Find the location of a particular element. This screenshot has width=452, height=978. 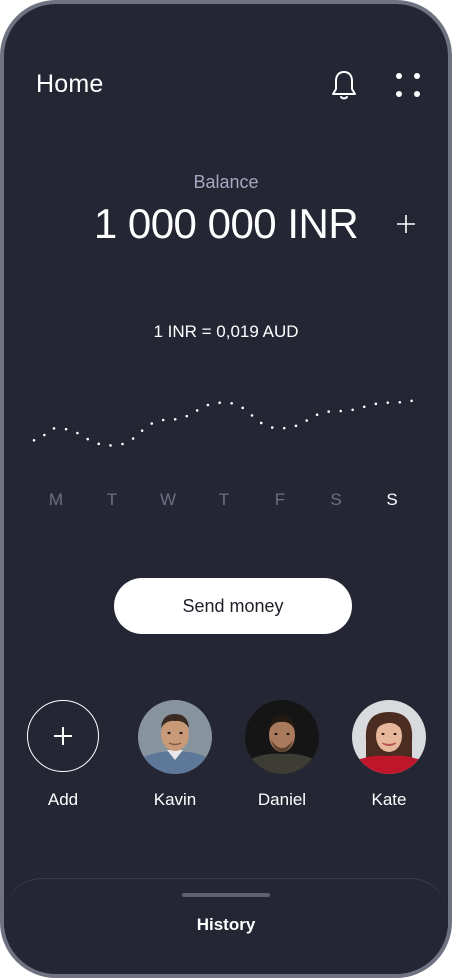

balance-label: Balance is located at coordinates (226, 182).